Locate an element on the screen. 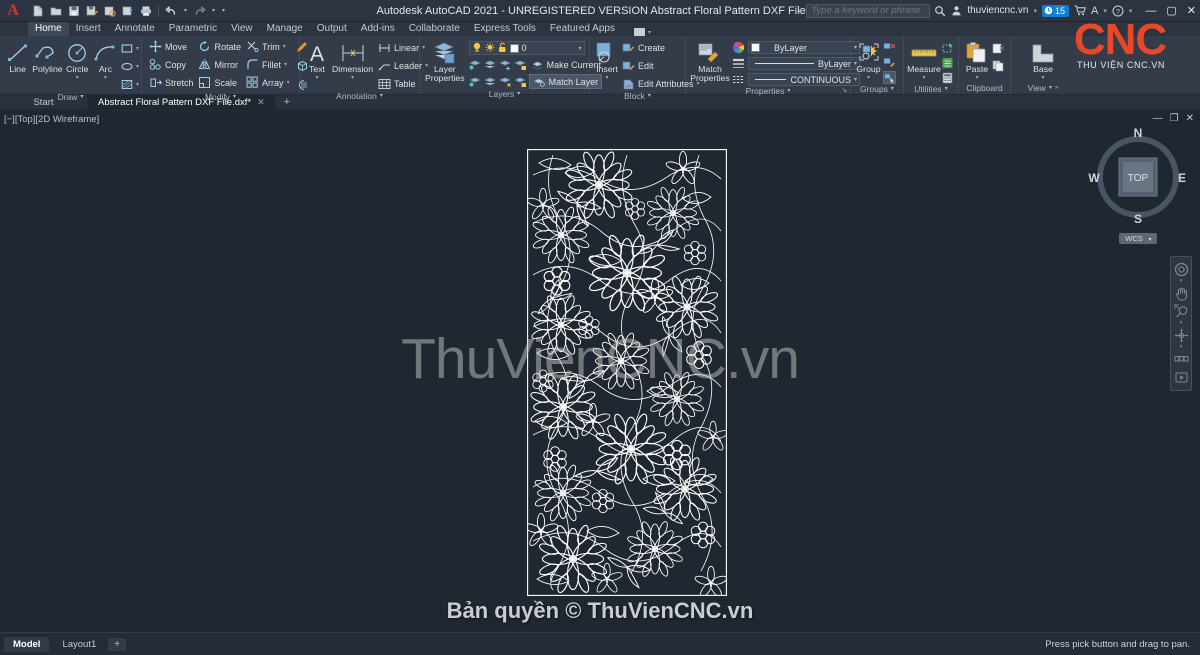 The image size is (1200, 655). modify-fillet-button: Fillet ▾ is located at coordinates (267, 64).